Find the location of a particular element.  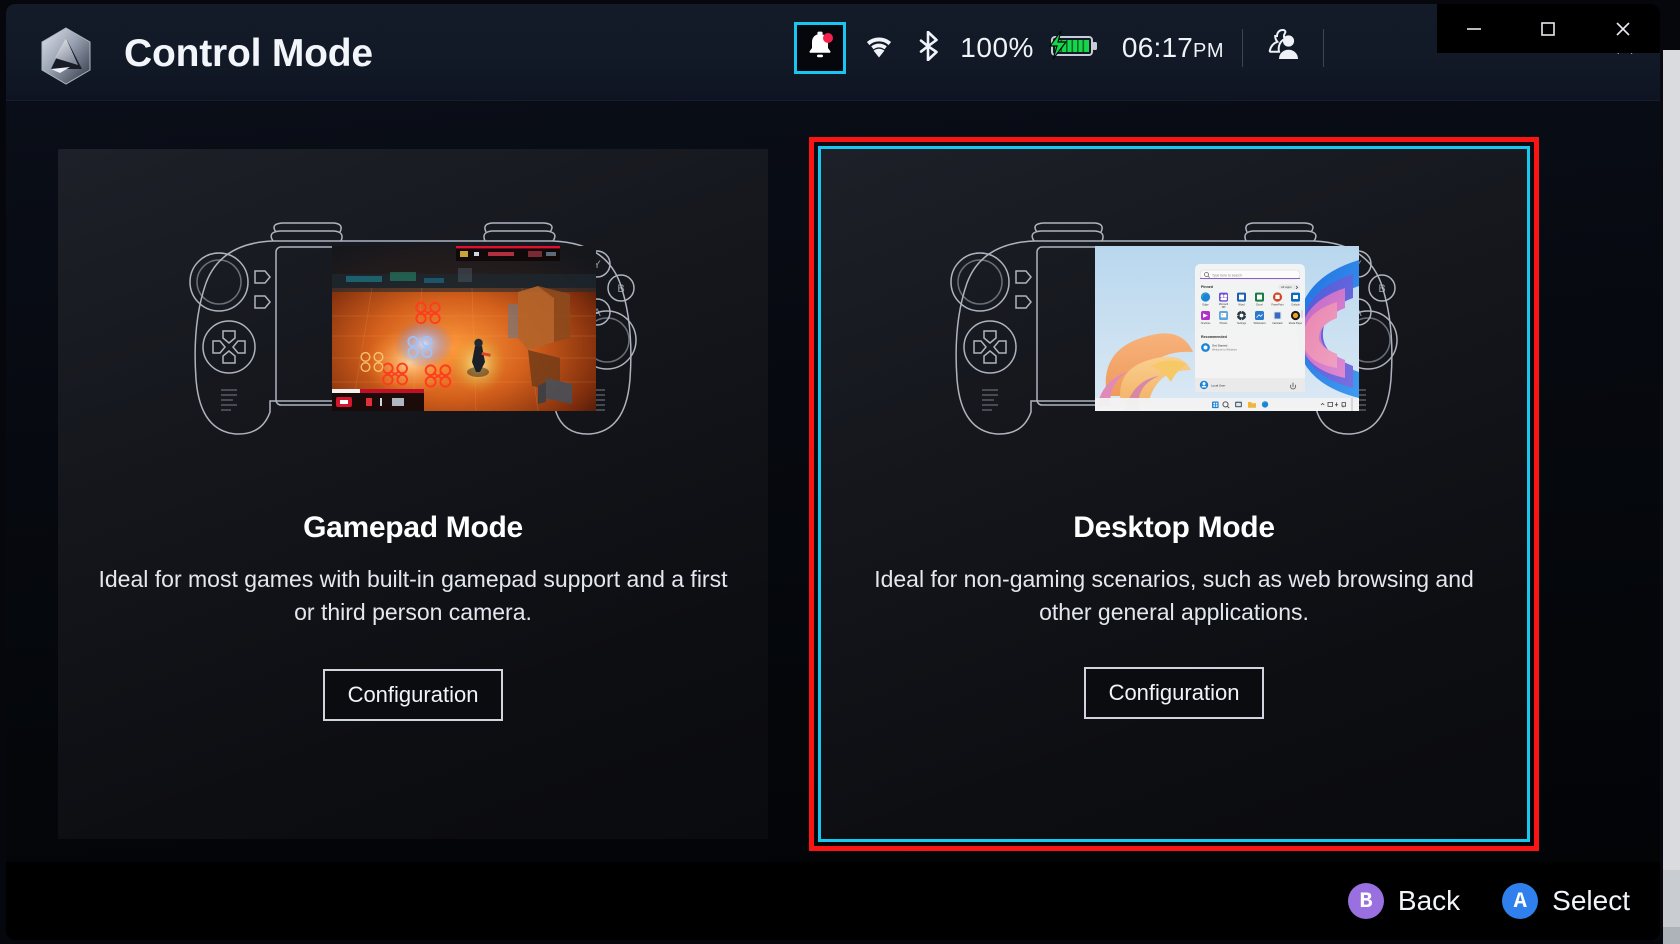

bell-icon is located at coordinates (820, 48).